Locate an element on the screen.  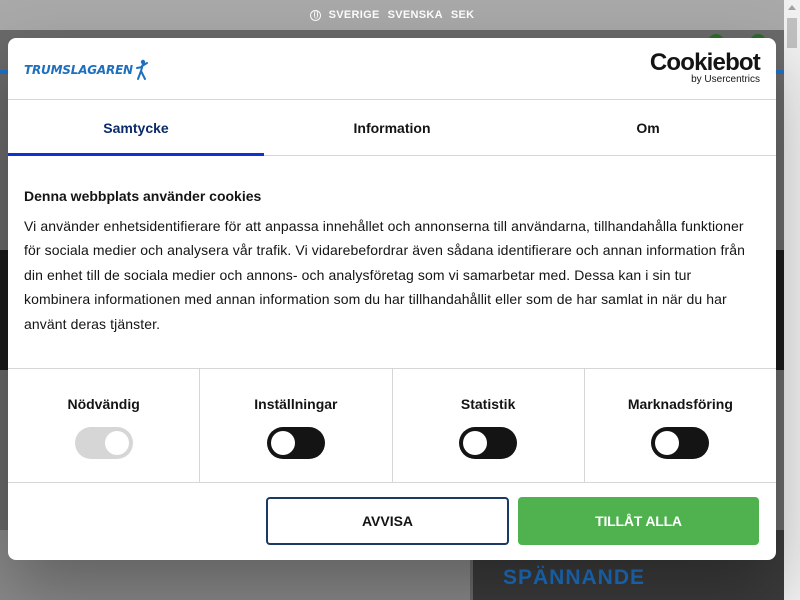
category-label: Inställningar is located at coordinates (296, 404).